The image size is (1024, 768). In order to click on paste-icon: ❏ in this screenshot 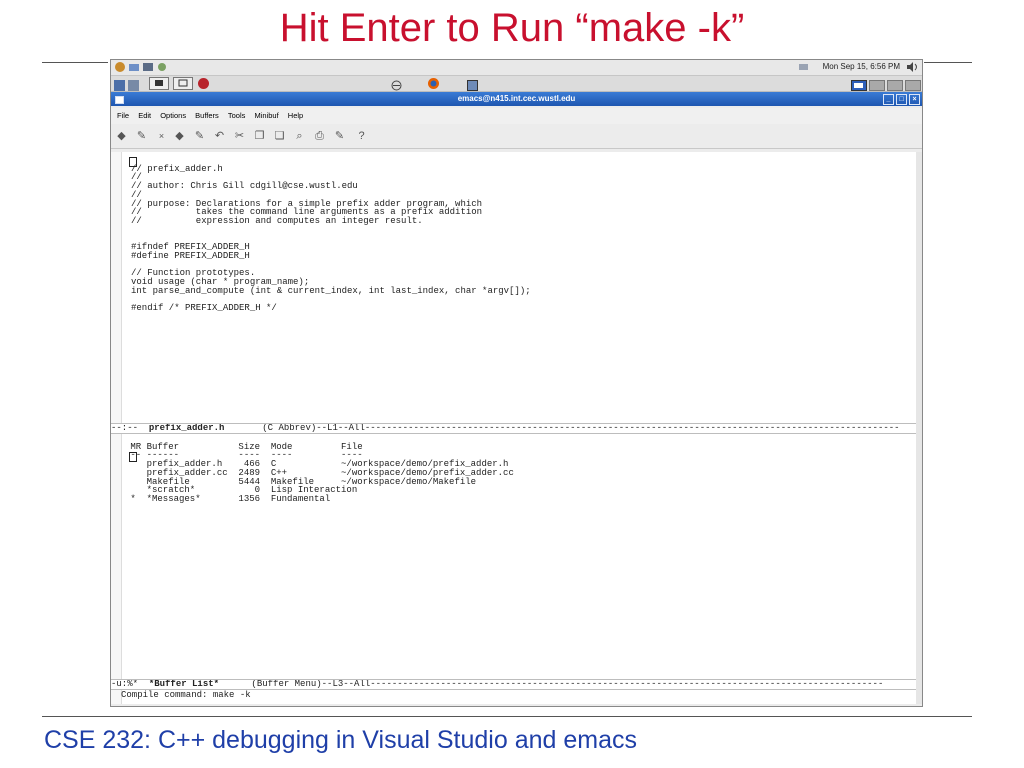, I will do `click(279, 136)`.